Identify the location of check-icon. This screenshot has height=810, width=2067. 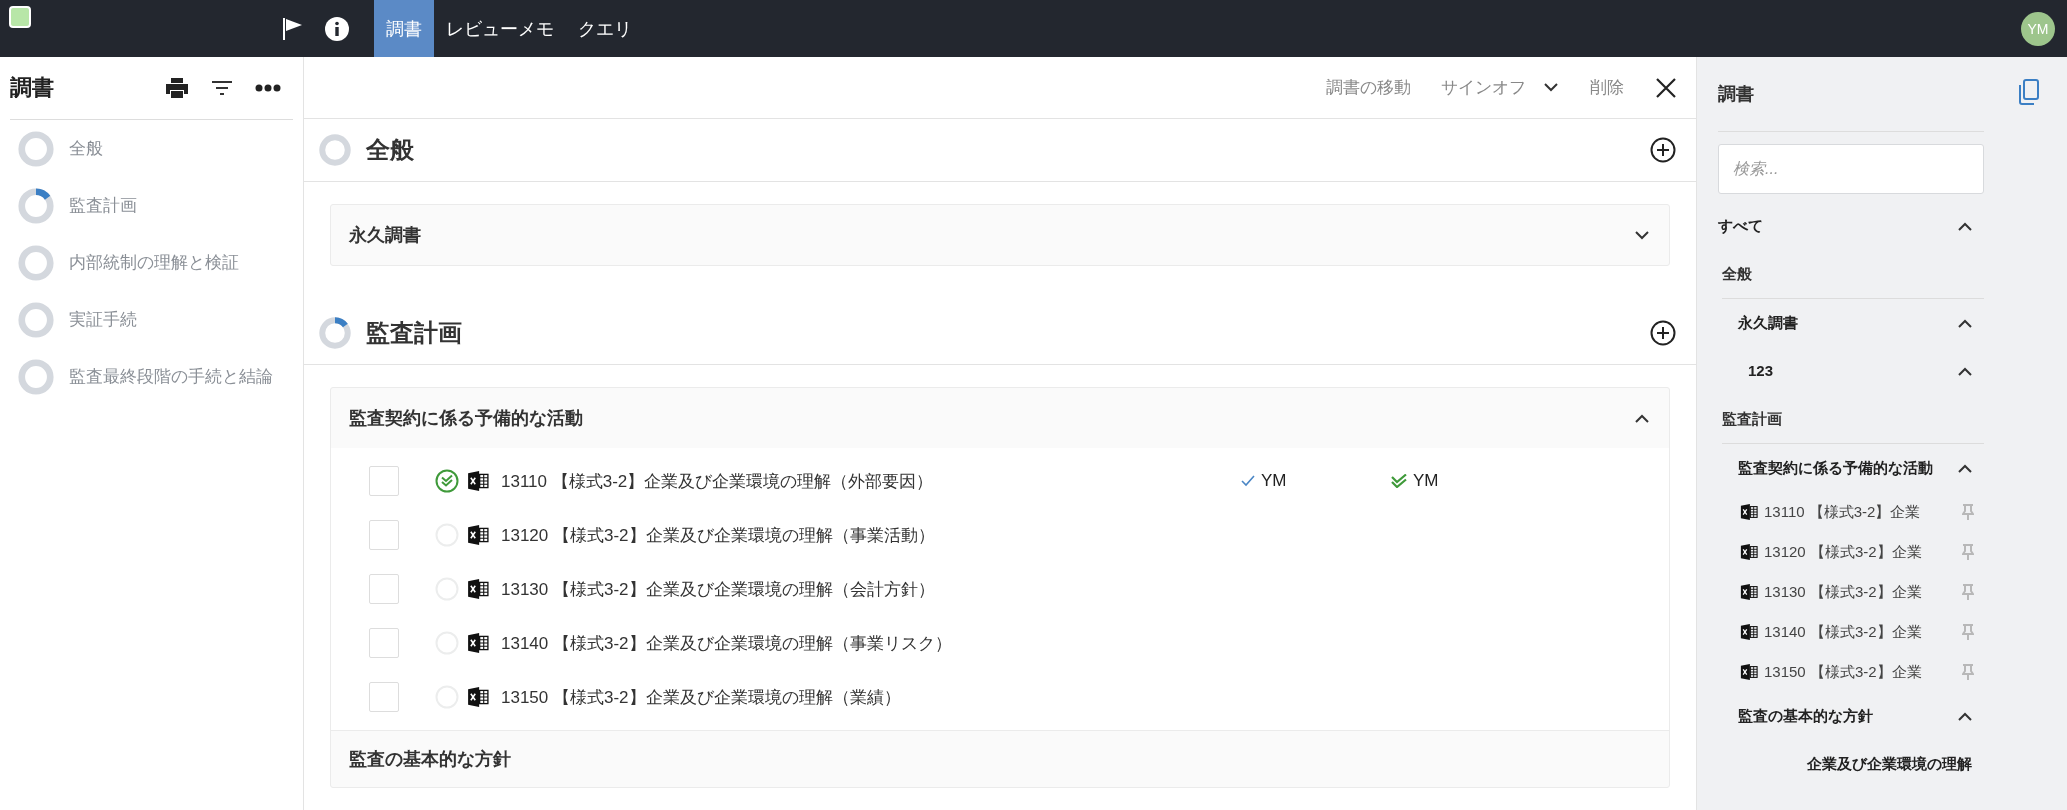
(1248, 481).